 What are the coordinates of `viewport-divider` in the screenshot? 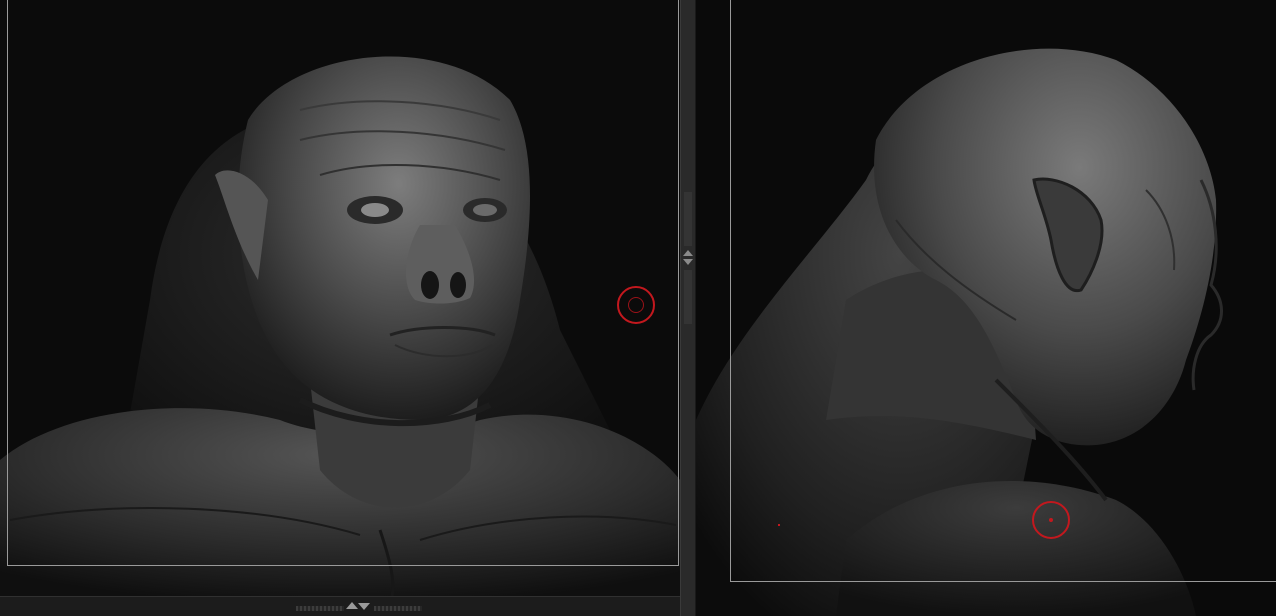 It's located at (688, 308).